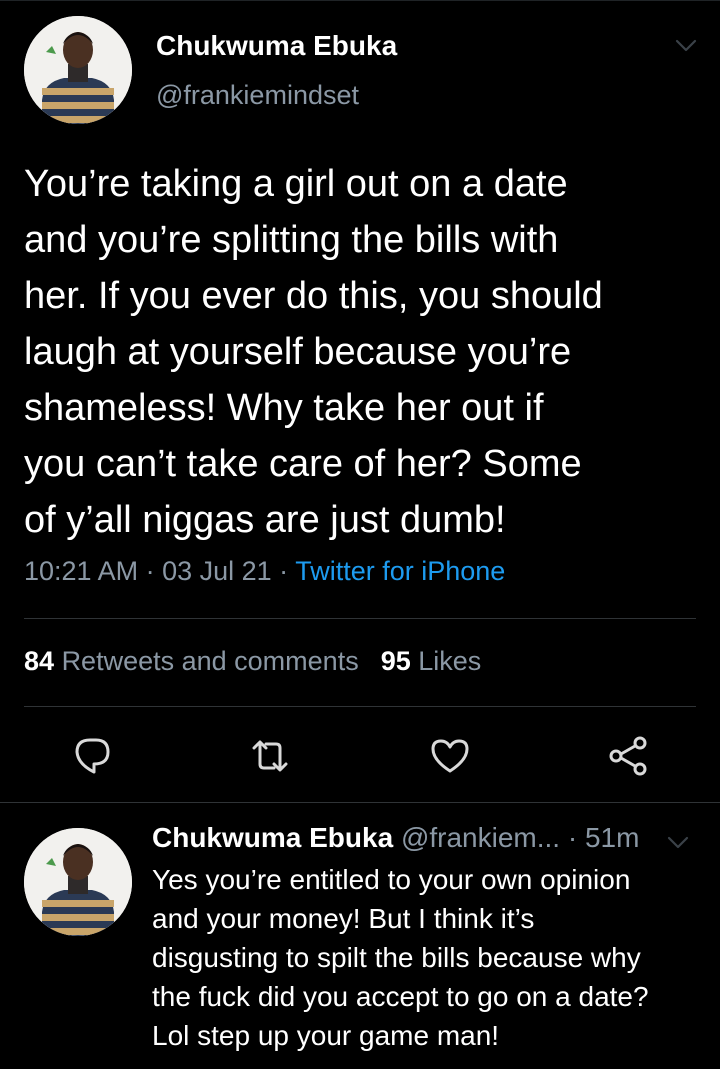 This screenshot has height=1069, width=720. What do you see at coordinates (210, 661) in the screenshot?
I see `retweets-label: Retweets and comments` at bounding box center [210, 661].